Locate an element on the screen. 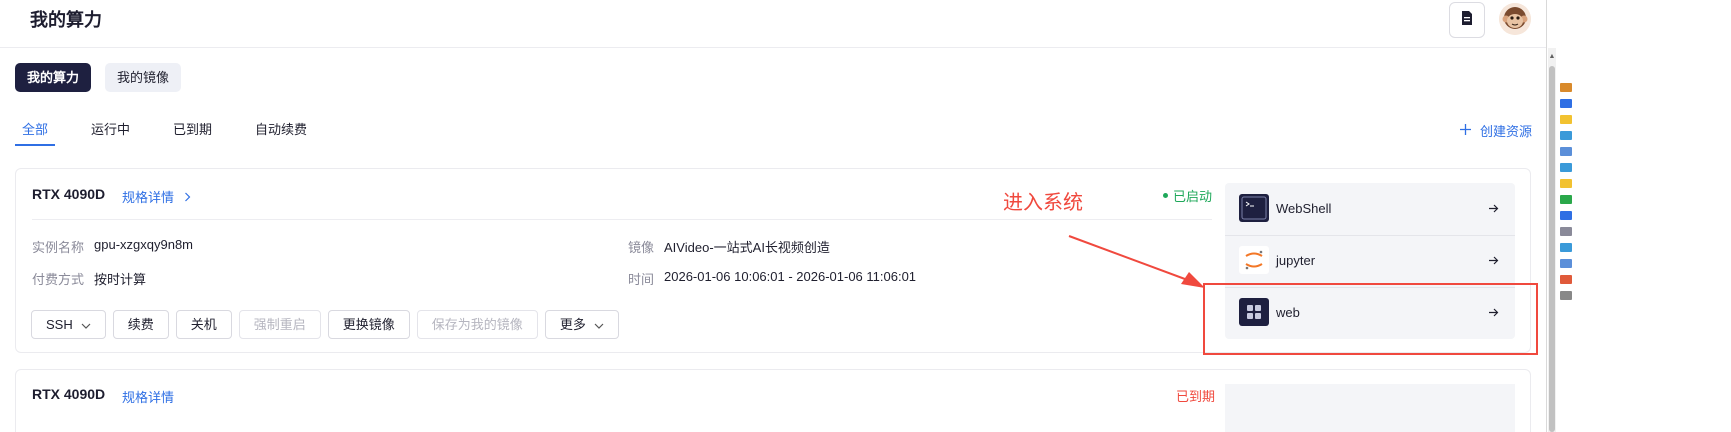  top-header: 我的算力 is located at coordinates (773, 24).